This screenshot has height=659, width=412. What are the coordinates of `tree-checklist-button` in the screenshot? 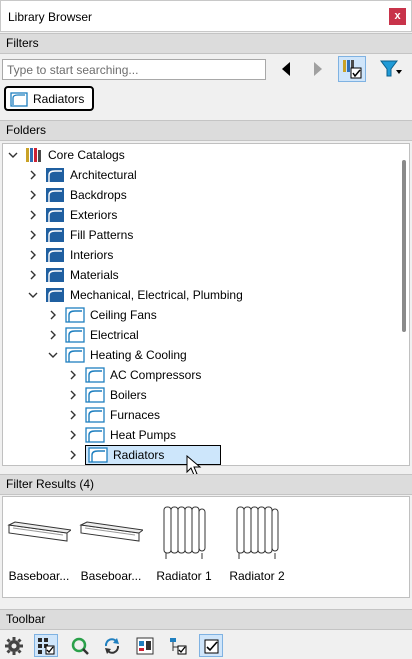 It's located at (178, 645).